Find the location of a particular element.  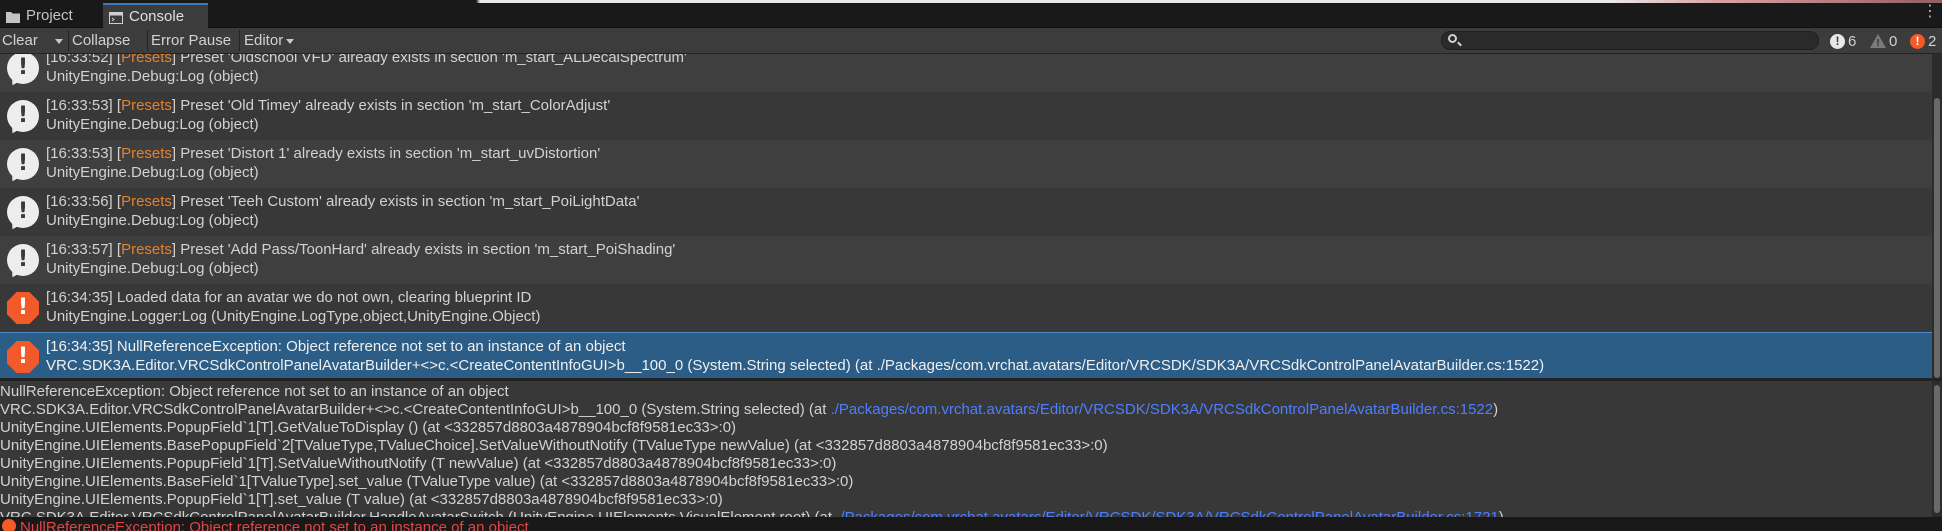

search-icon is located at coordinates (1452, 38).